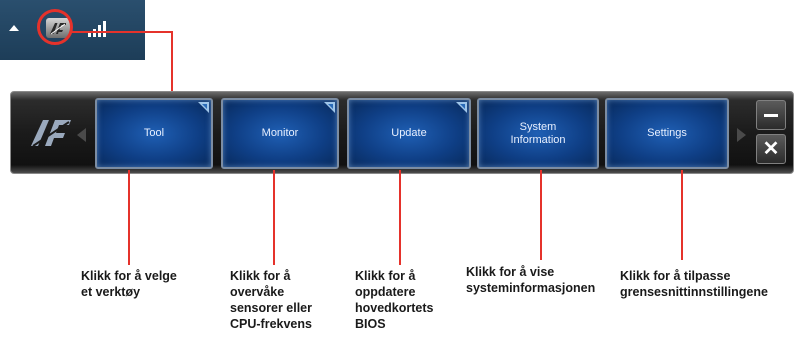  Describe the element at coordinates (531, 280) in the screenshot. I see `caption-system-information: Klikk for å vise systeminformasjonen` at that location.